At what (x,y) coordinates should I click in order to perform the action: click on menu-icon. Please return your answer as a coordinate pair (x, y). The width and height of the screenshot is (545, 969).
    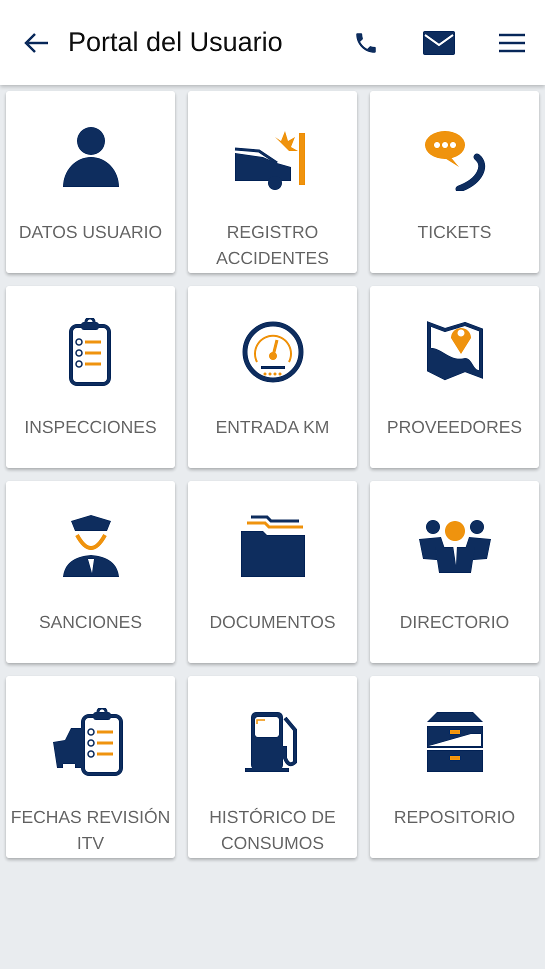
    Looking at the image, I should click on (512, 42).